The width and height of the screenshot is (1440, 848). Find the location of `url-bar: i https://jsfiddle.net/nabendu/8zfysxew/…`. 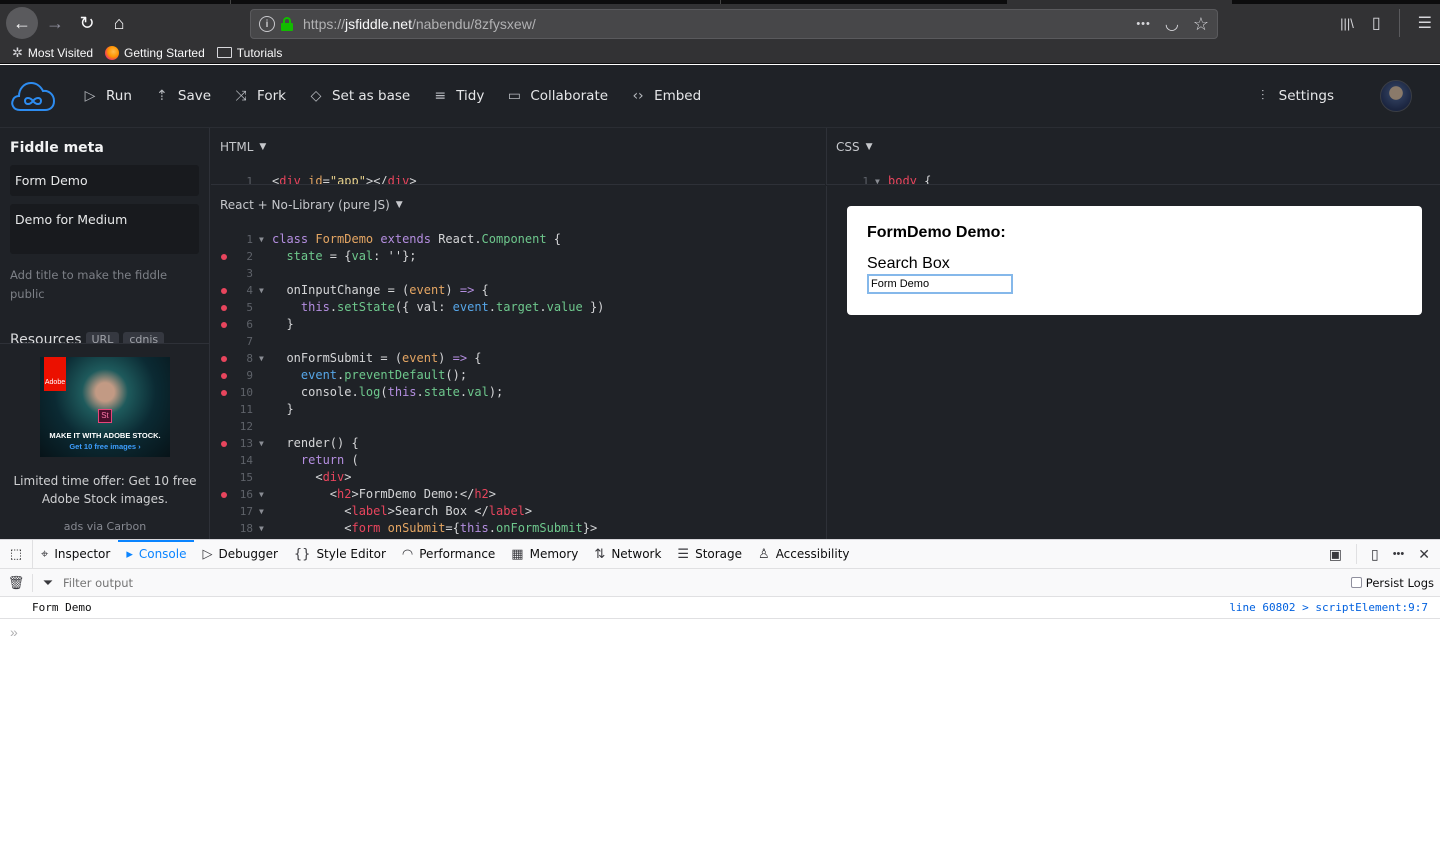

url-bar: i https://jsfiddle.net/nabendu/8zfysxew/… is located at coordinates (734, 24).